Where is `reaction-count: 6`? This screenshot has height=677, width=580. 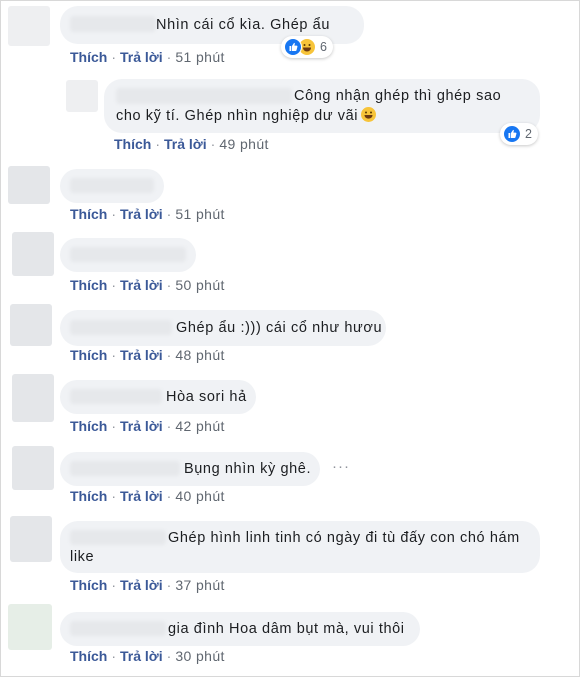 reaction-count: 6 is located at coordinates (323, 47).